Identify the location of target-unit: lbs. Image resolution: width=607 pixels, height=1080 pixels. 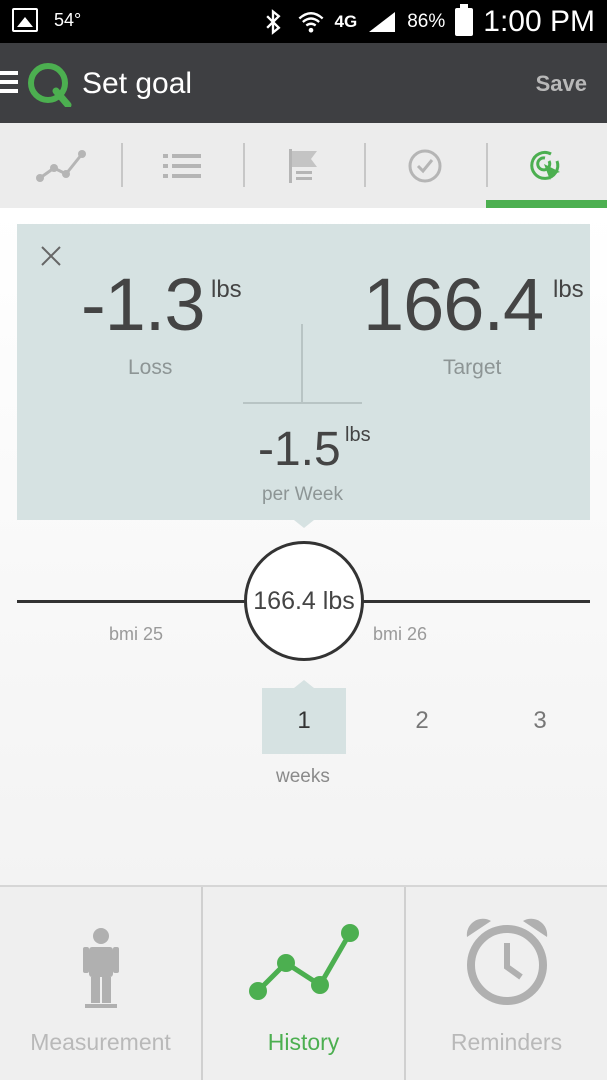
(568, 289).